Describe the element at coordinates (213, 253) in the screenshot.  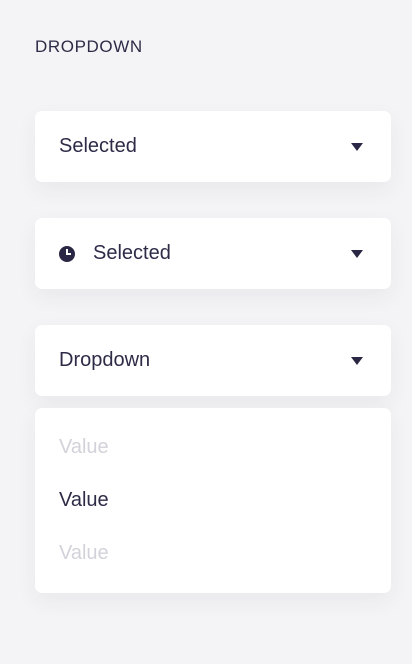
I see `dropdown-selected-with-icon: Selected` at that location.